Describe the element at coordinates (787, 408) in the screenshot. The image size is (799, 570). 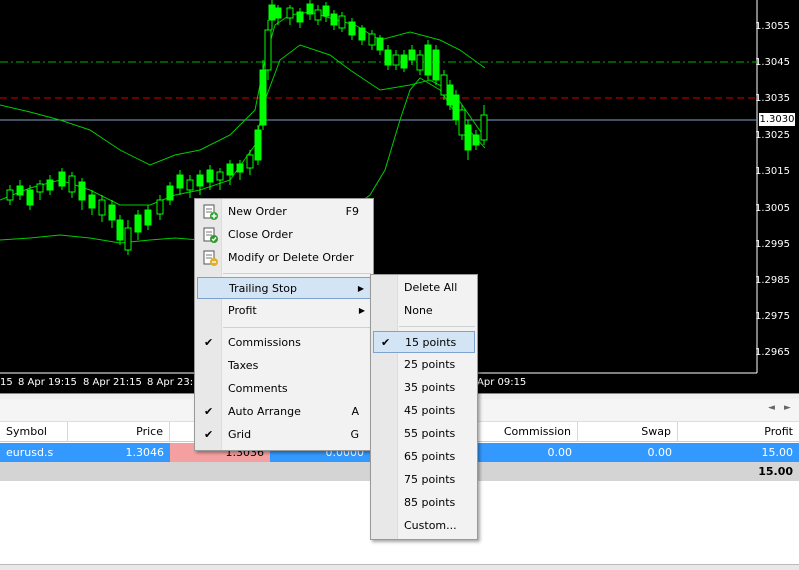
I see `scroll-right-icon: ►` at that location.